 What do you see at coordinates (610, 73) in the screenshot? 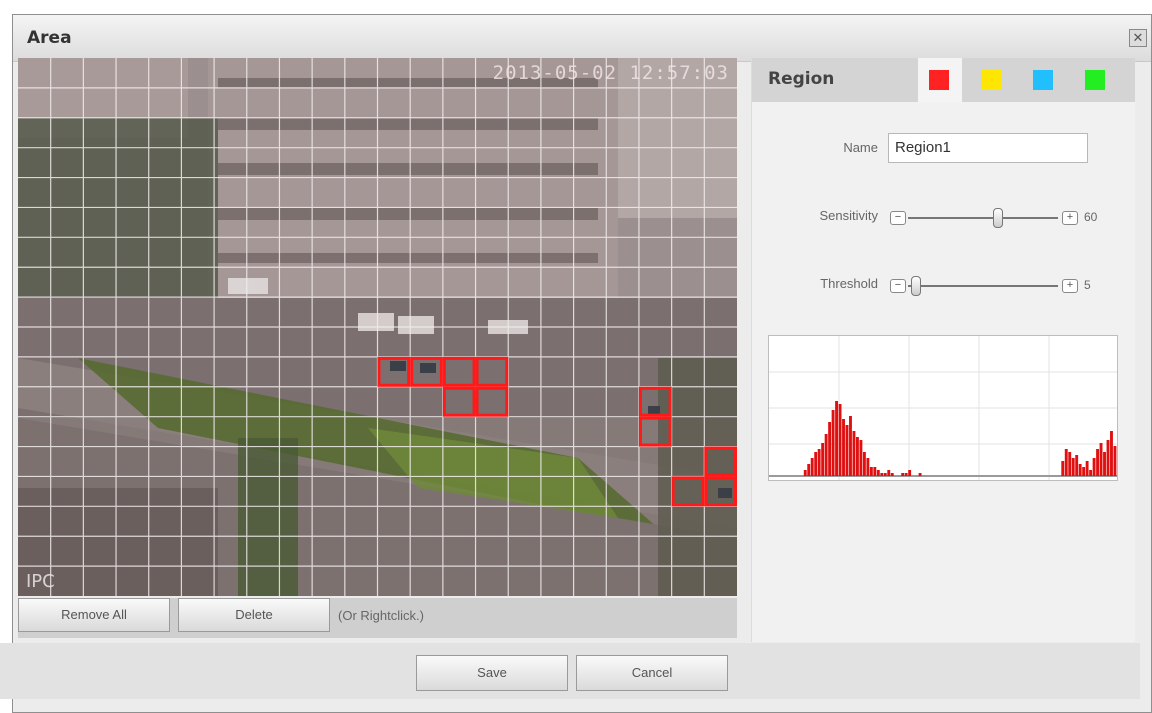
I see `video-timestamp: 2013-05-02 12:57:03` at bounding box center [610, 73].